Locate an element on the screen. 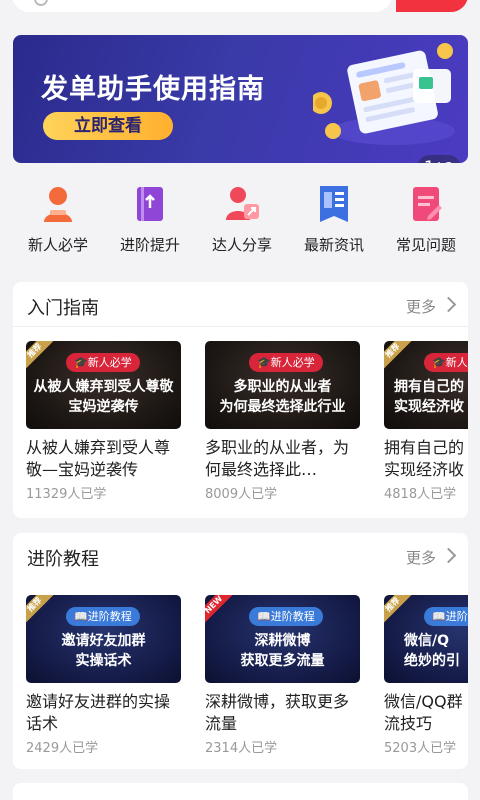 The image size is (480, 800). thumbnail-title: 从被人嫌弃到受人尊敬 宝妈逆袭传 is located at coordinates (103, 397).